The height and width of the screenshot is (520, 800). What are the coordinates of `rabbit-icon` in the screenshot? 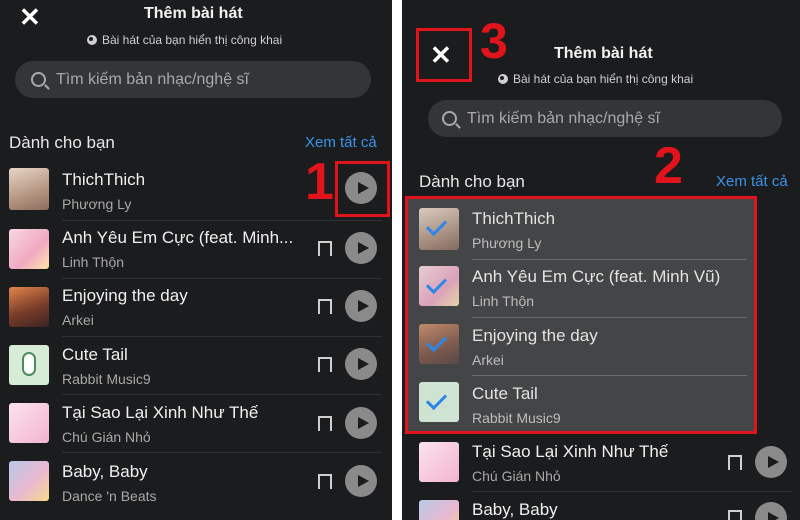 It's located at (29, 364).